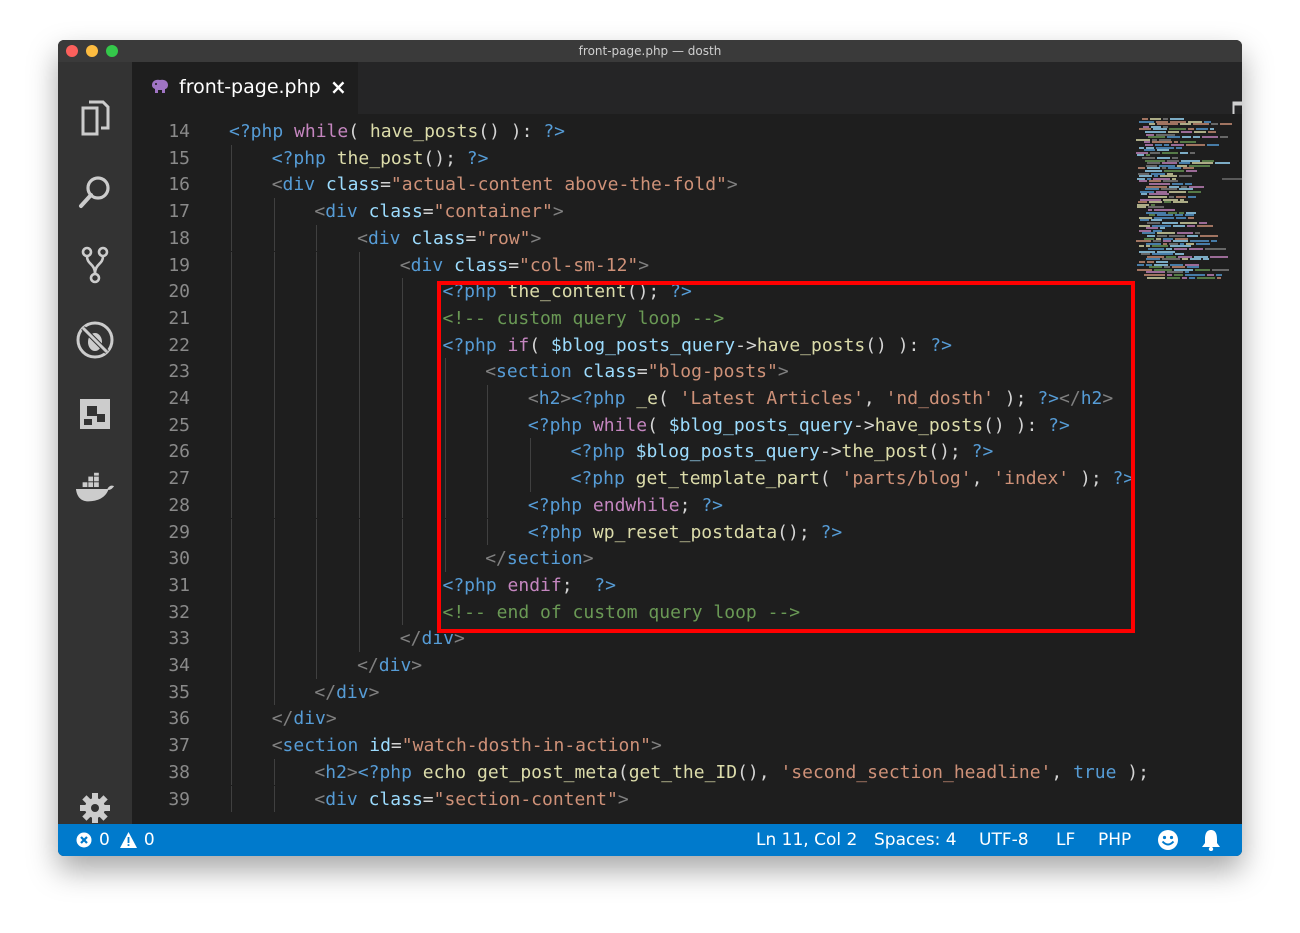  Describe the element at coordinates (338, 87) in the screenshot. I see `close-tab-icon: ×` at that location.